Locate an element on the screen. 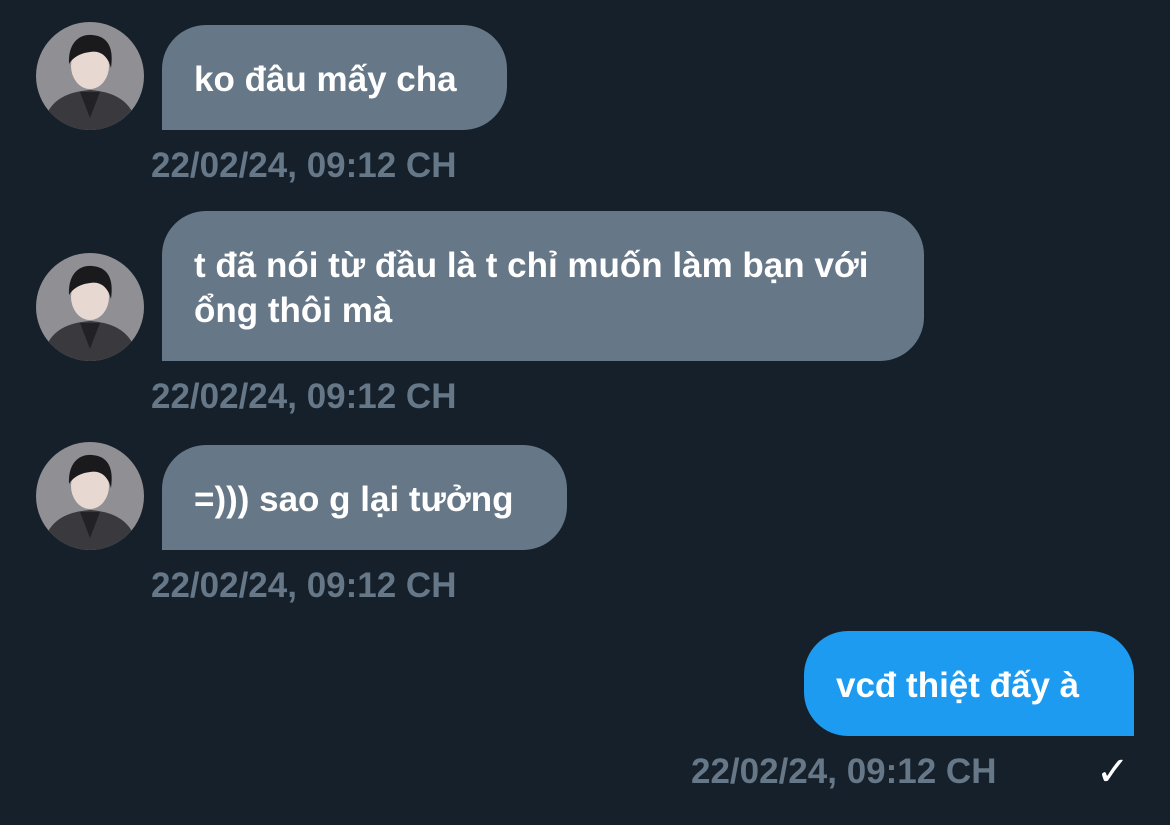 Image resolution: width=1170 pixels, height=825 pixels. message-bubble: ko đâu mấy cha is located at coordinates (334, 77).